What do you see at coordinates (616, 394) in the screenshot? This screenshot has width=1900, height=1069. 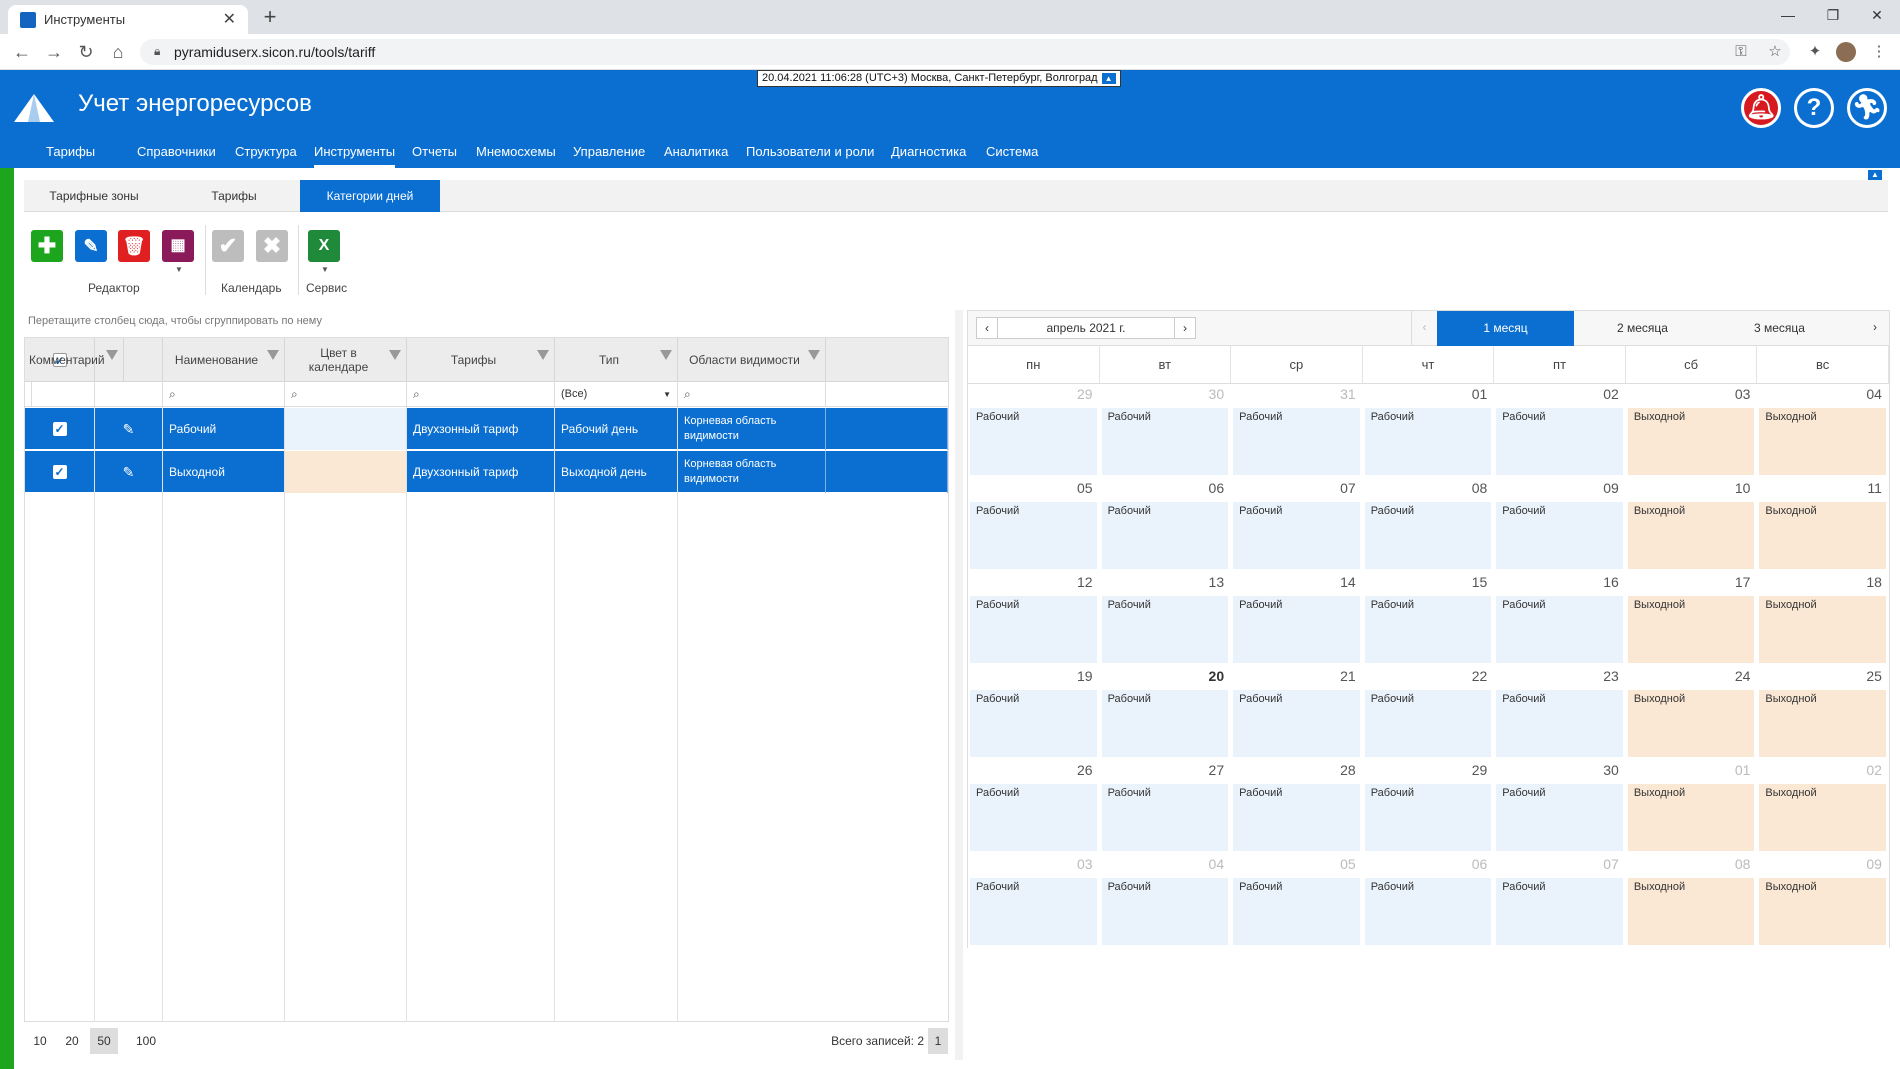 I see `filter-input: (Все) ▼` at bounding box center [616, 394].